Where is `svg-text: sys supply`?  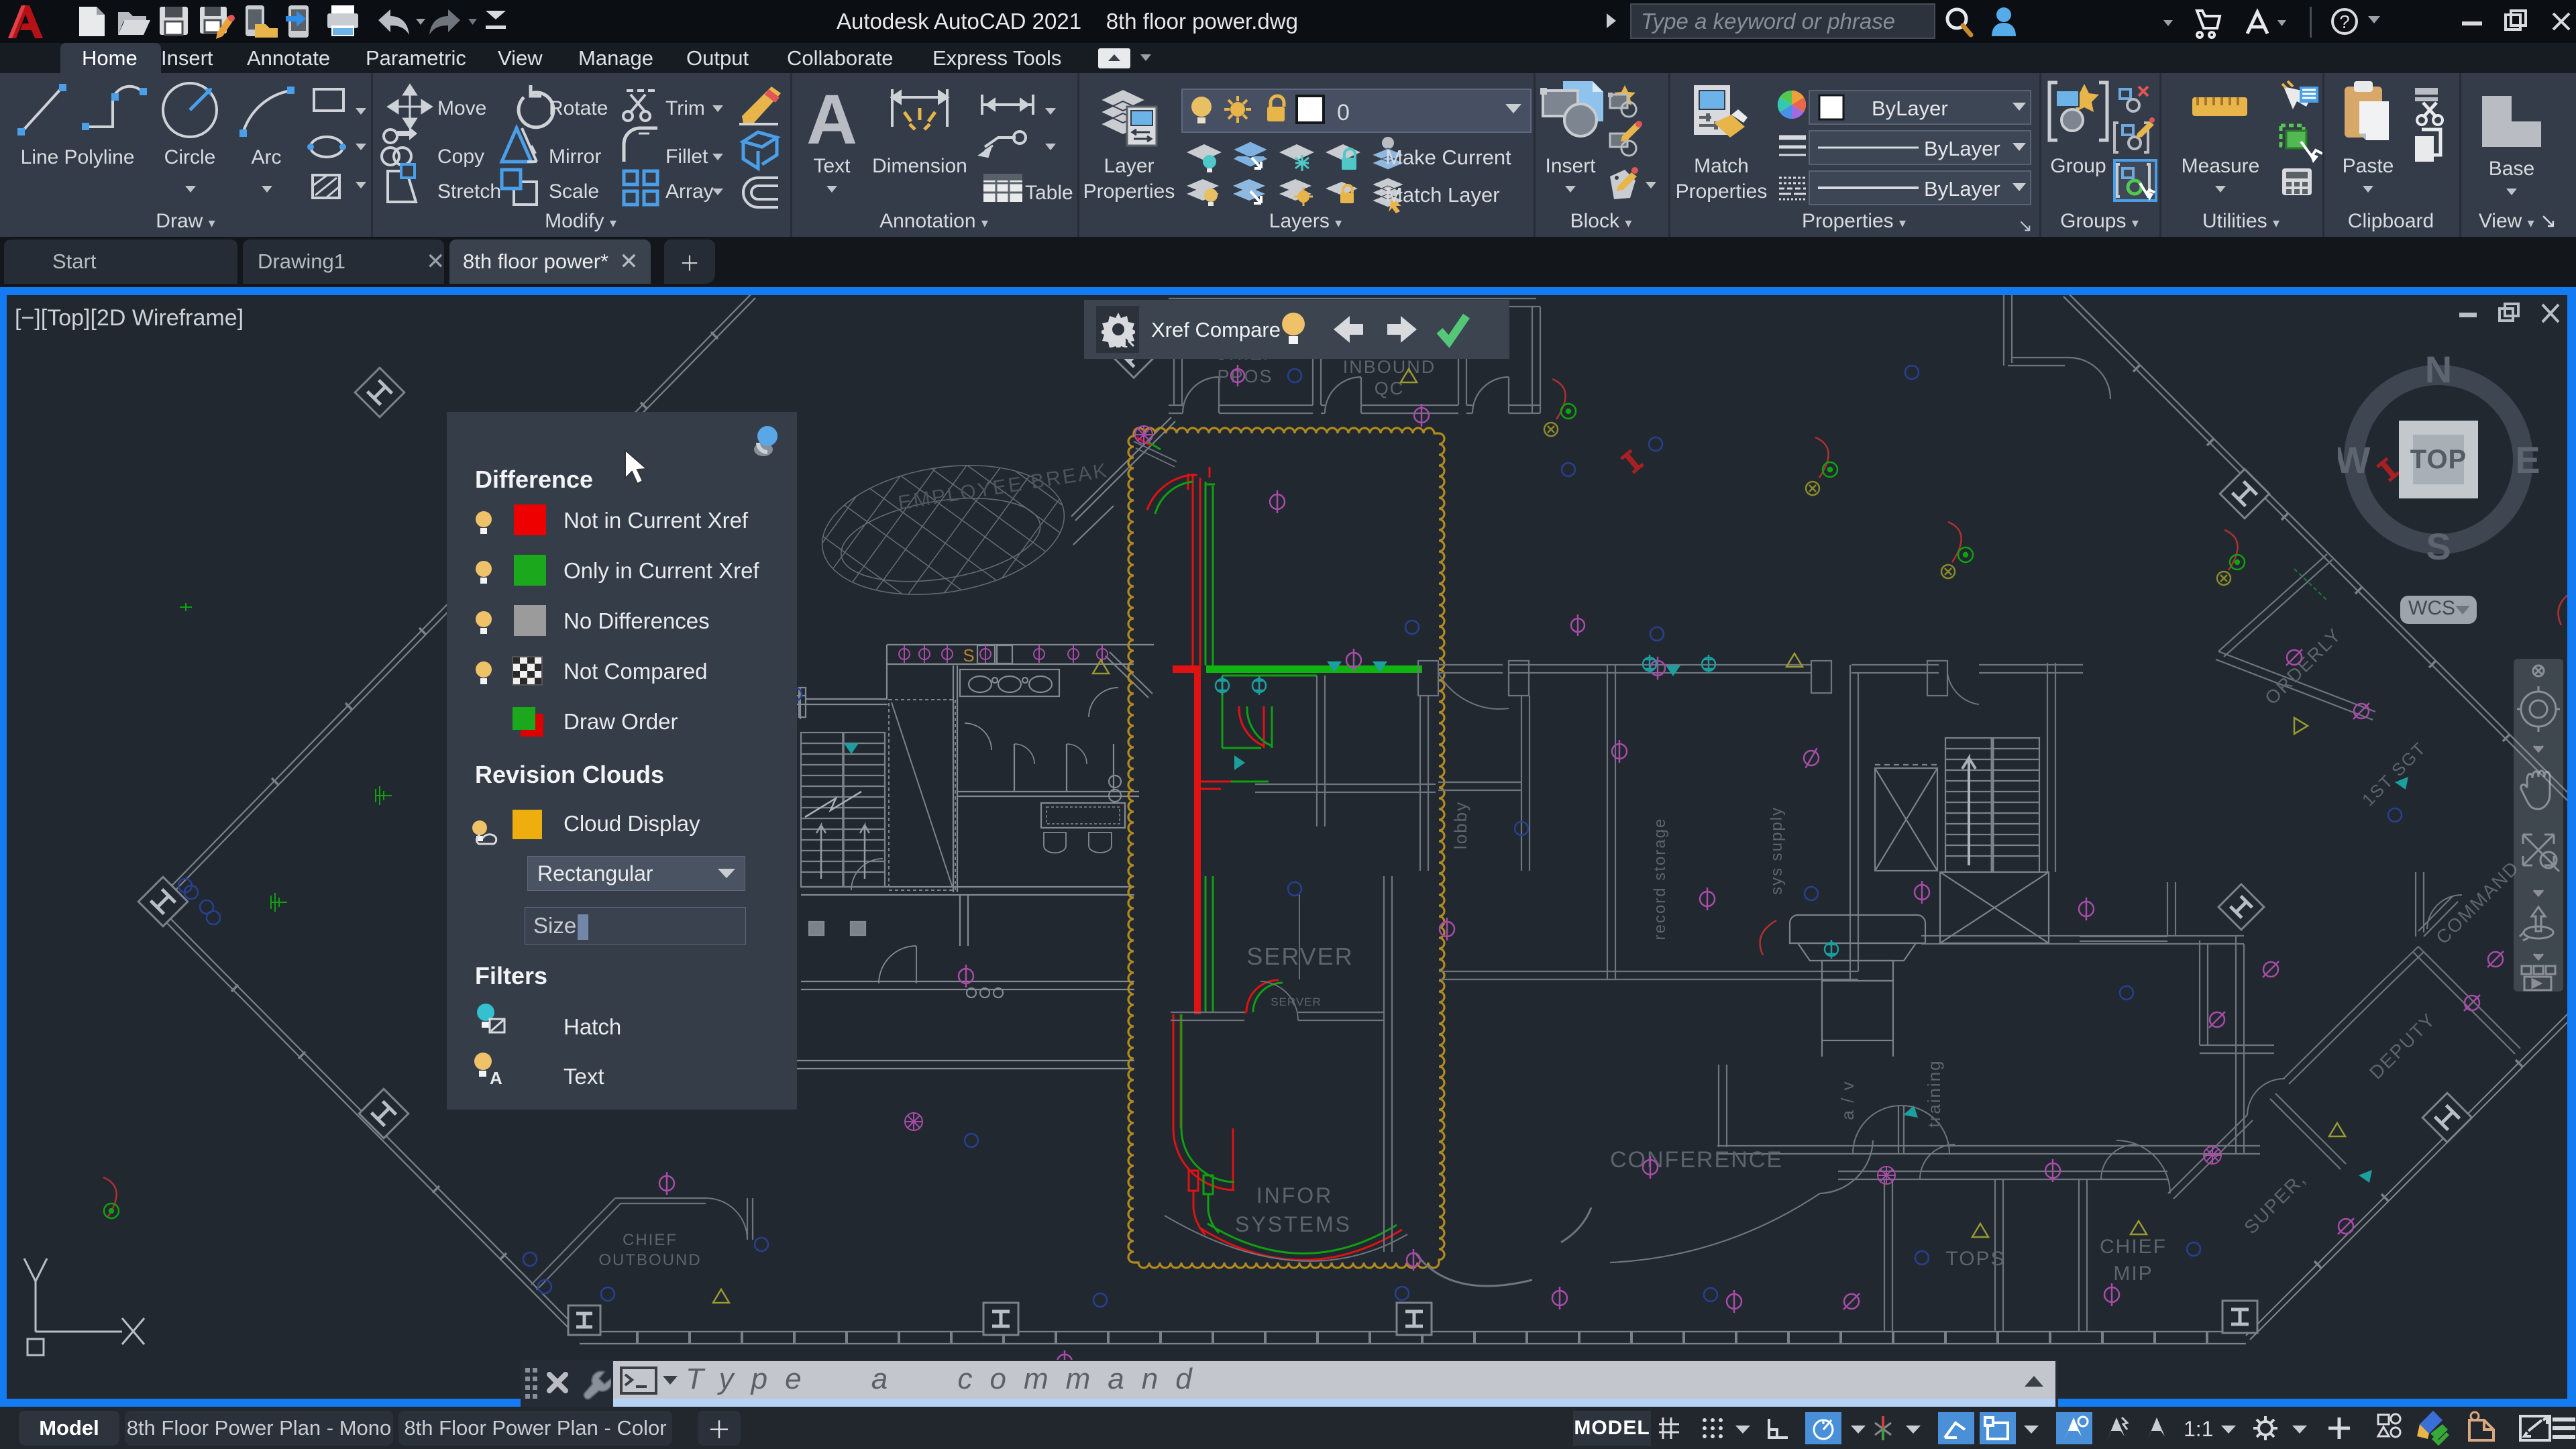
svg-text: sys supply is located at coordinates (1777, 850).